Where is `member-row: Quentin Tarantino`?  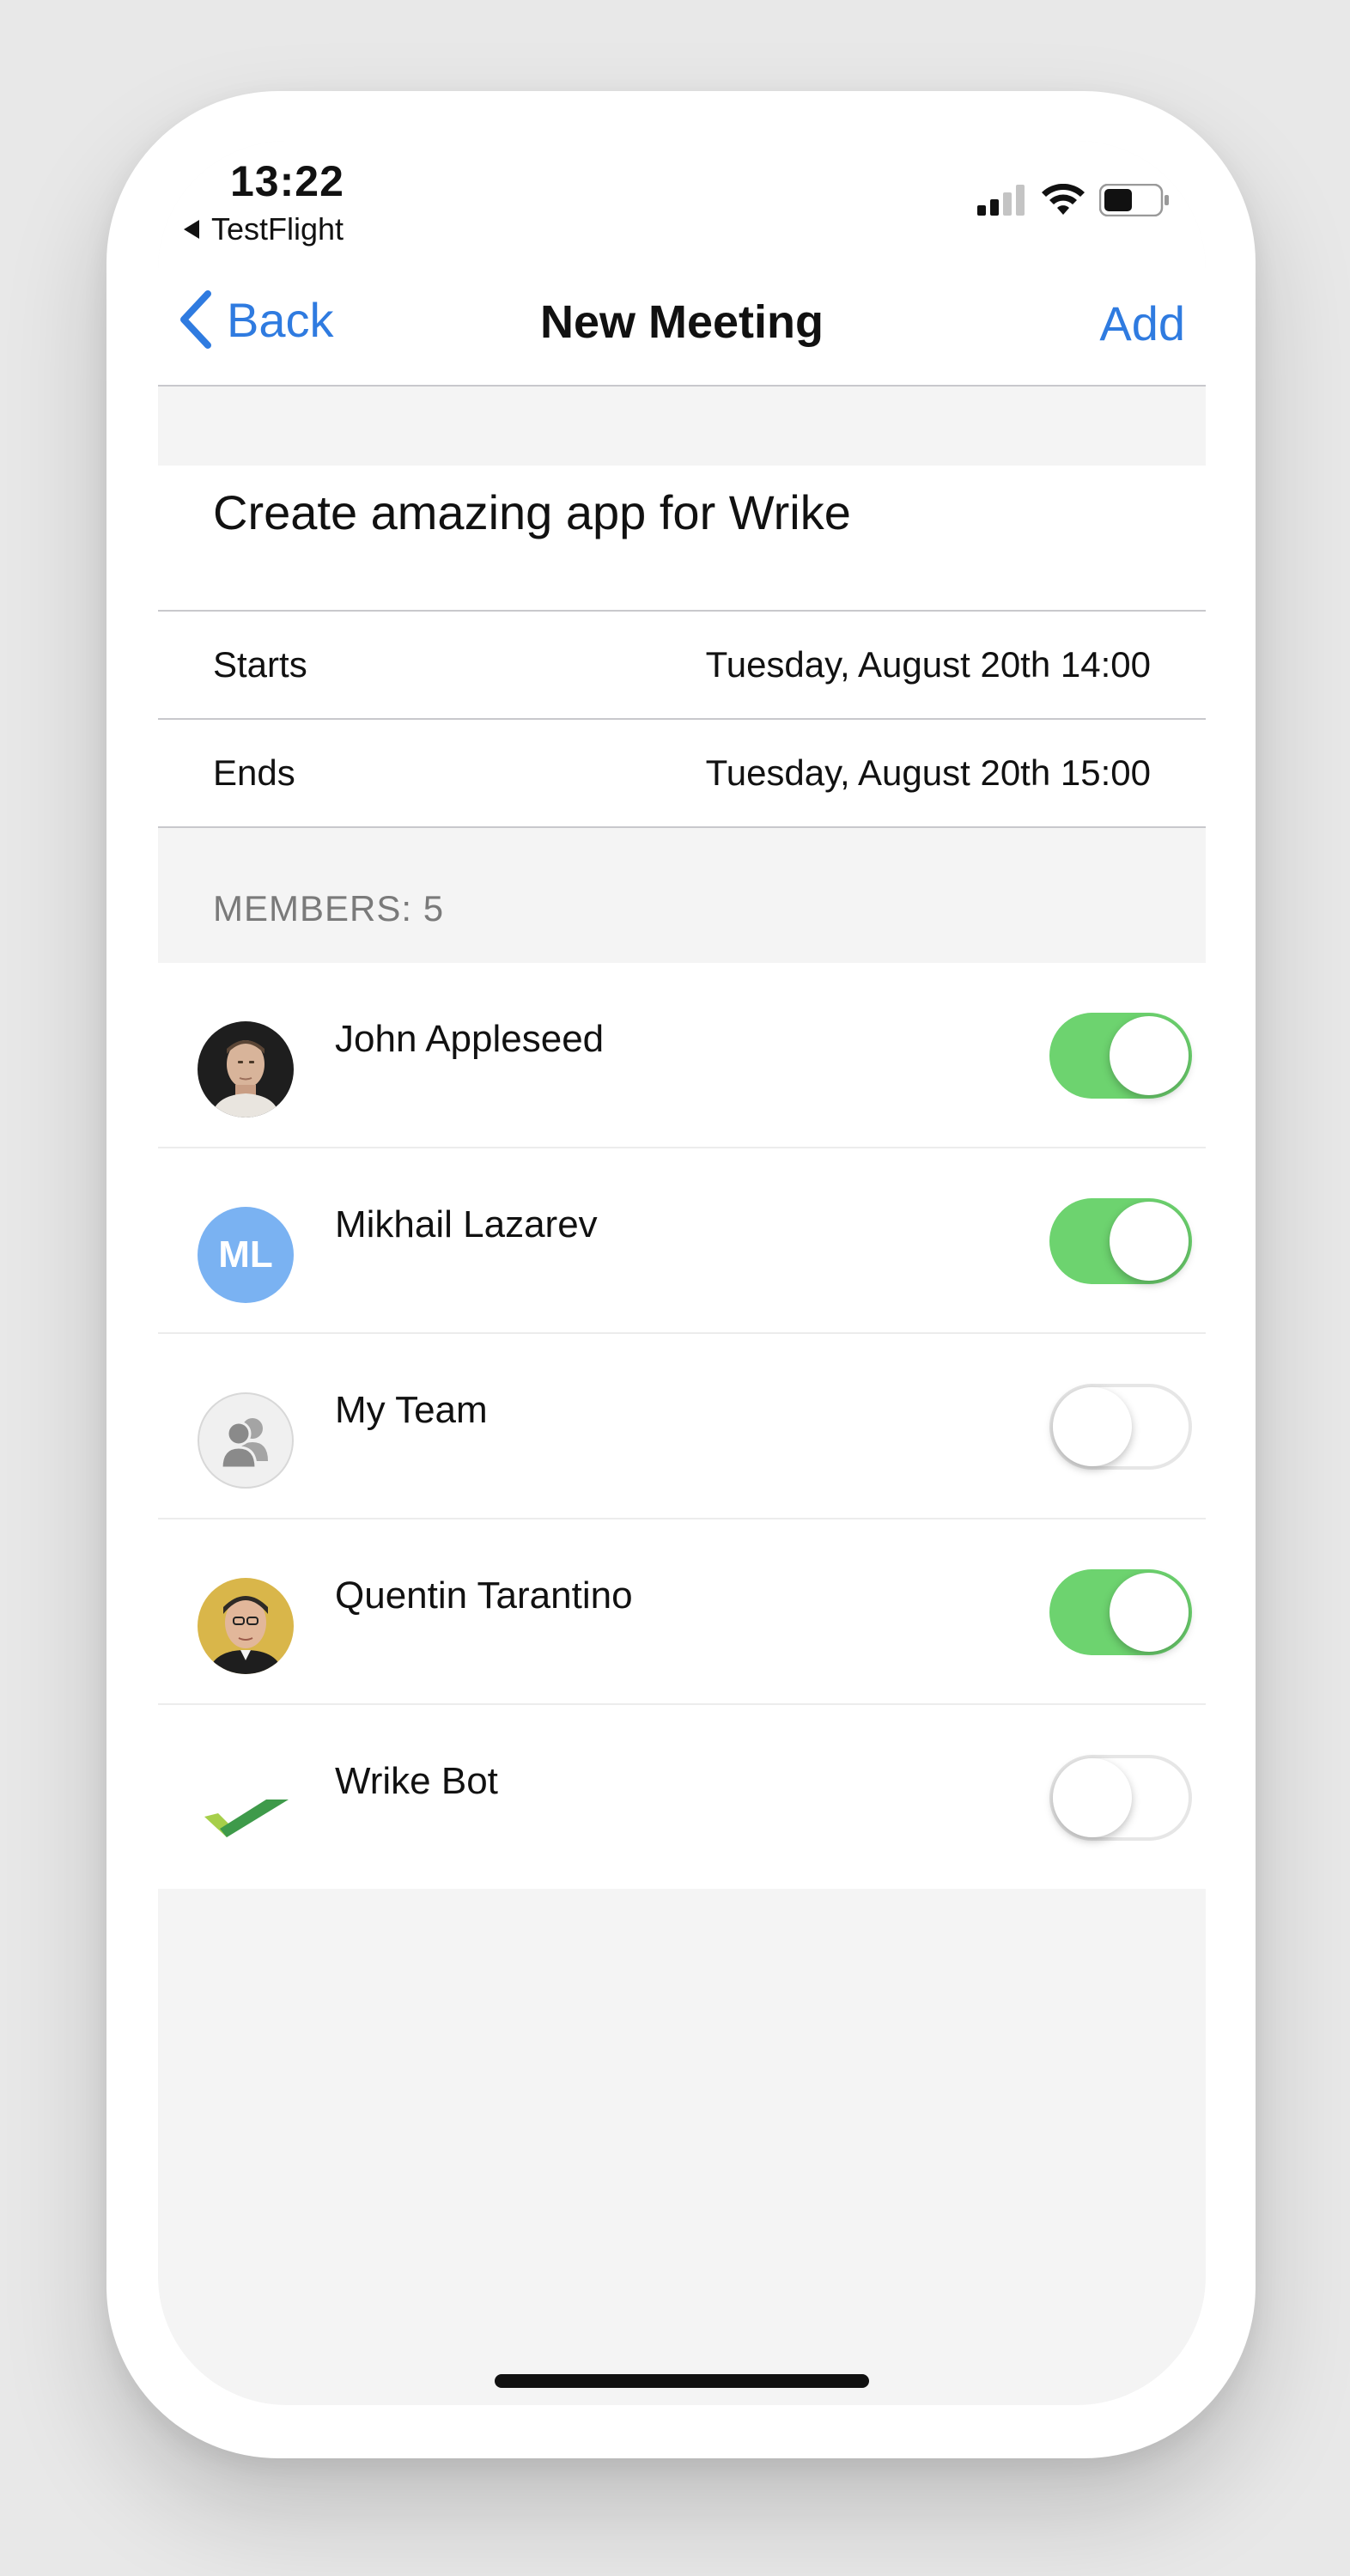
member-row: Quentin Tarantino is located at coordinates (682, 1612).